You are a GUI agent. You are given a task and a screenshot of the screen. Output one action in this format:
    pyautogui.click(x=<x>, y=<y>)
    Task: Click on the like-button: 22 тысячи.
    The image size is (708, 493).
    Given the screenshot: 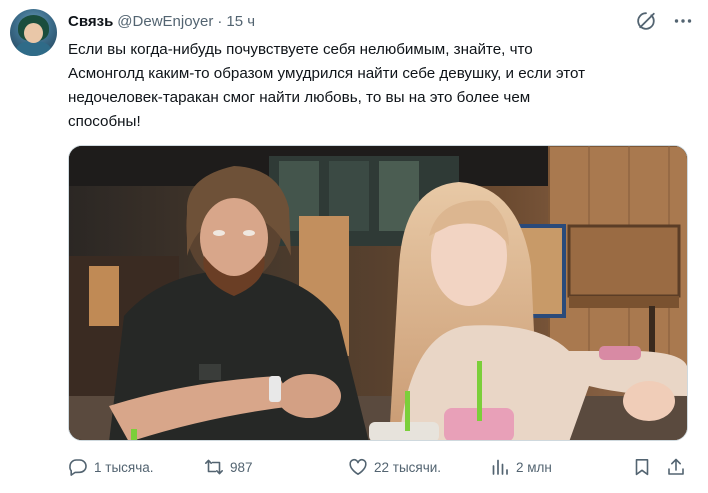 What is the action you would take?
    pyautogui.click(x=394, y=467)
    